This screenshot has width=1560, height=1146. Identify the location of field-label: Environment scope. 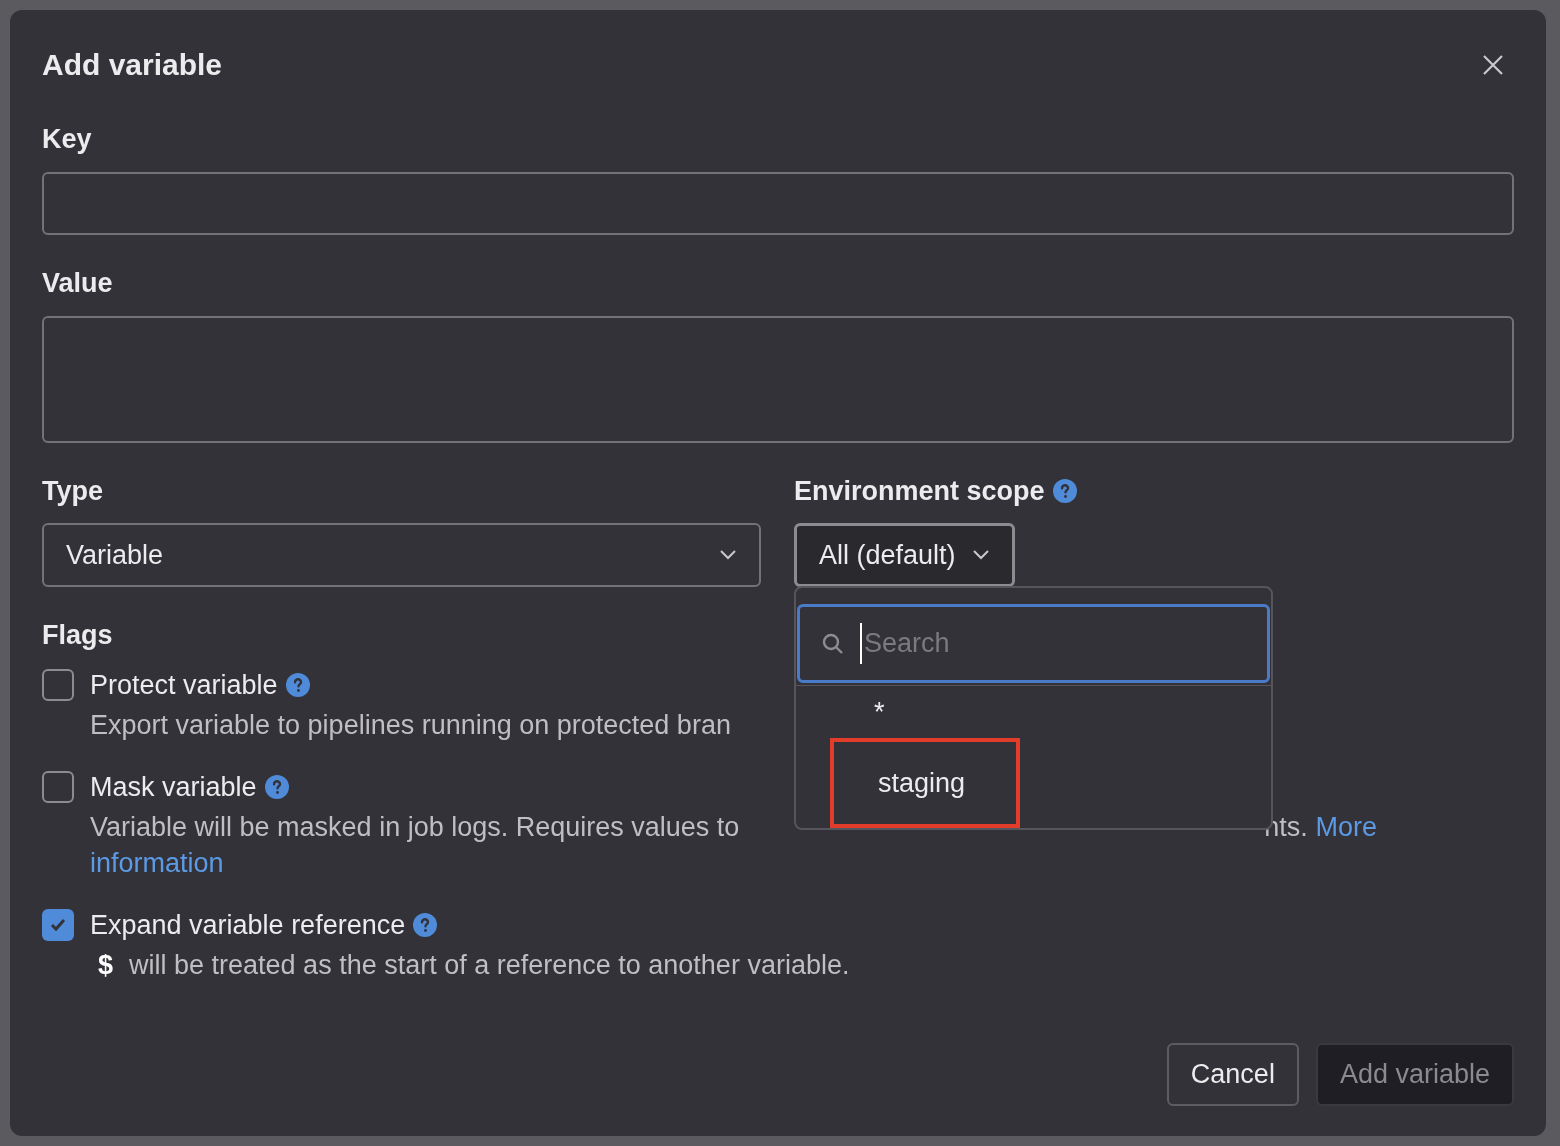
(919, 491).